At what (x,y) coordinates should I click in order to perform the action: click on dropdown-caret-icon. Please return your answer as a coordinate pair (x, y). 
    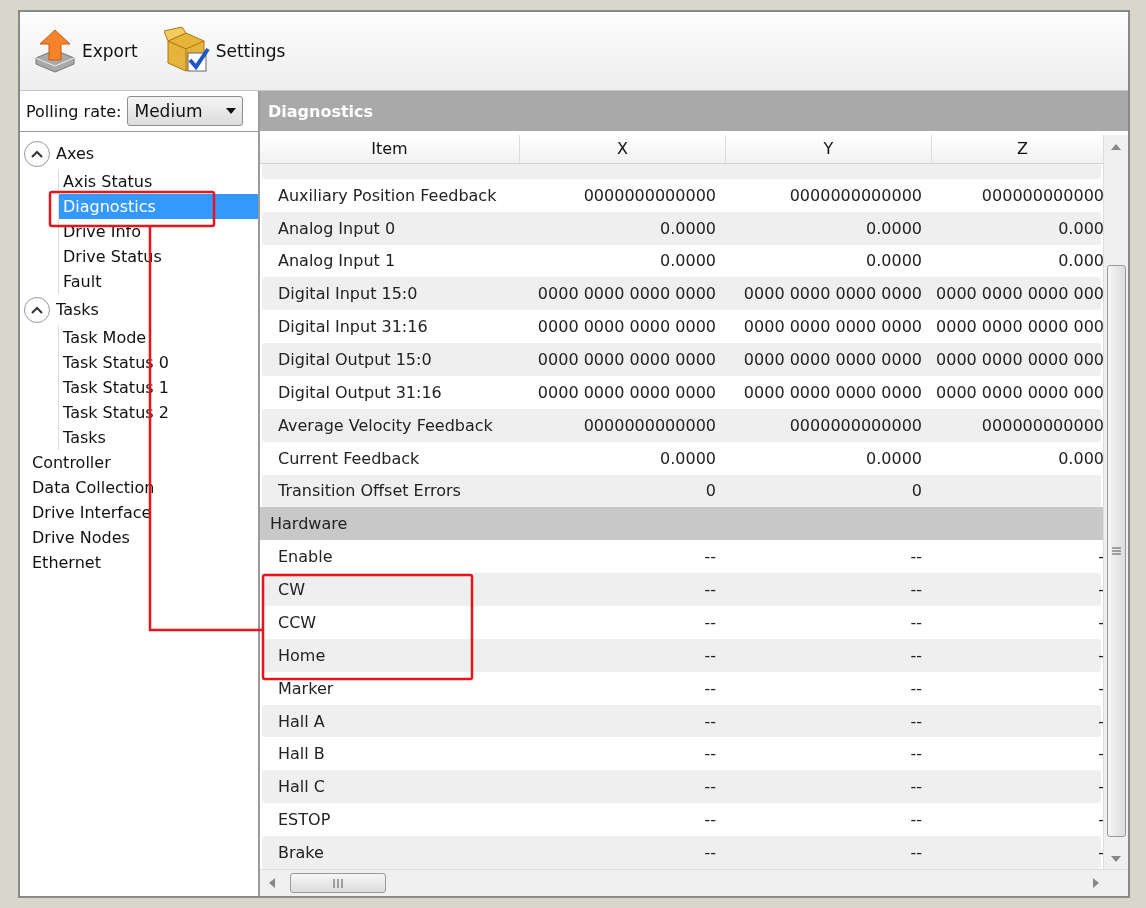
    Looking at the image, I should click on (231, 111).